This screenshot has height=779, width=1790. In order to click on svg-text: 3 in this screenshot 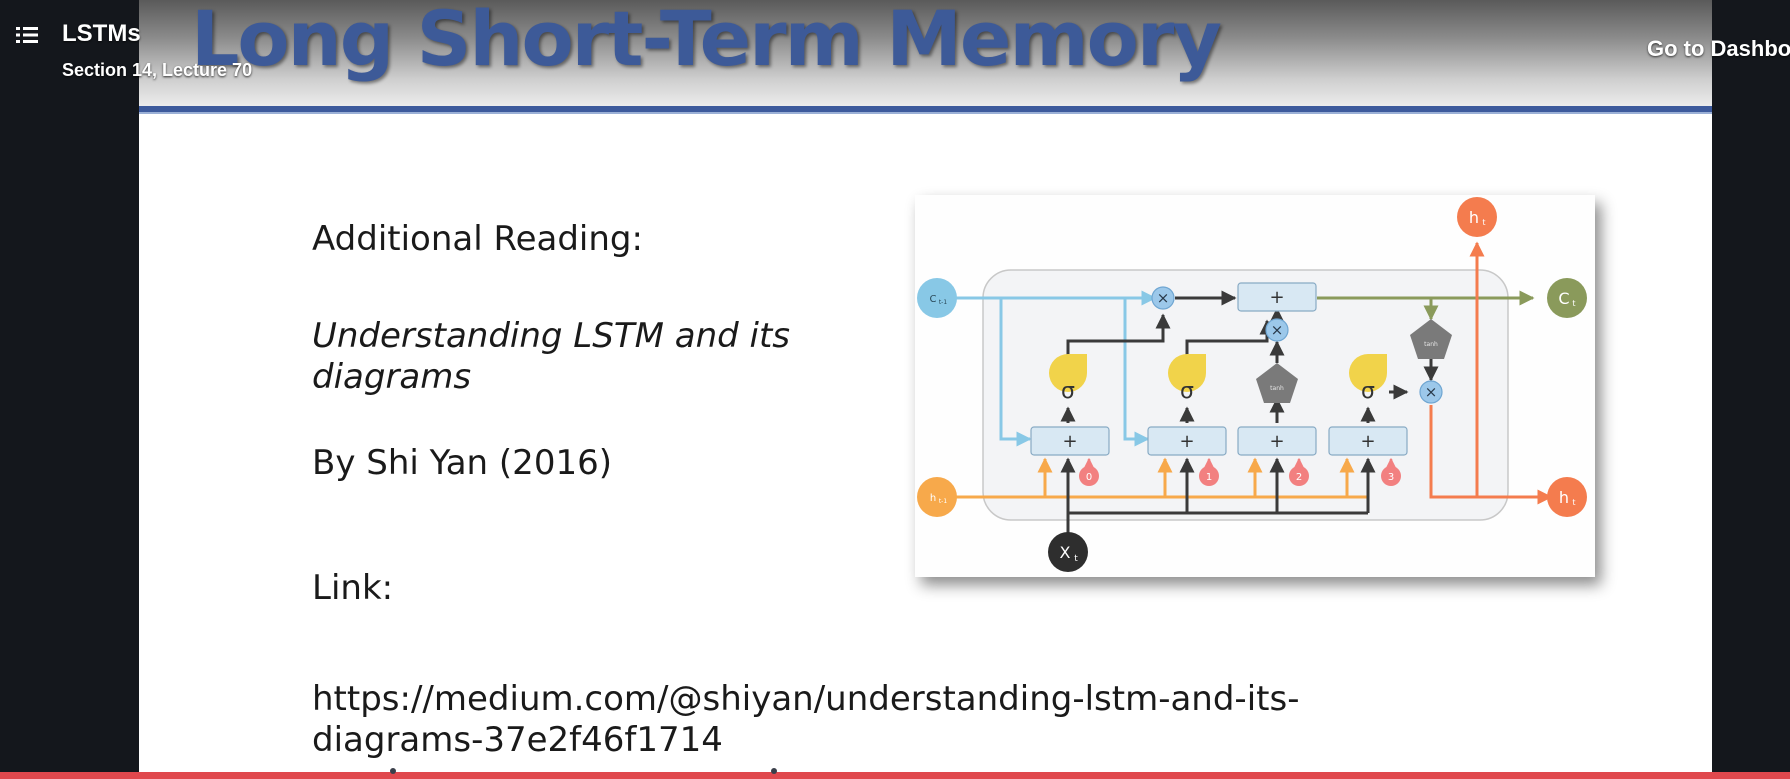, I will do `click(1391, 477)`.